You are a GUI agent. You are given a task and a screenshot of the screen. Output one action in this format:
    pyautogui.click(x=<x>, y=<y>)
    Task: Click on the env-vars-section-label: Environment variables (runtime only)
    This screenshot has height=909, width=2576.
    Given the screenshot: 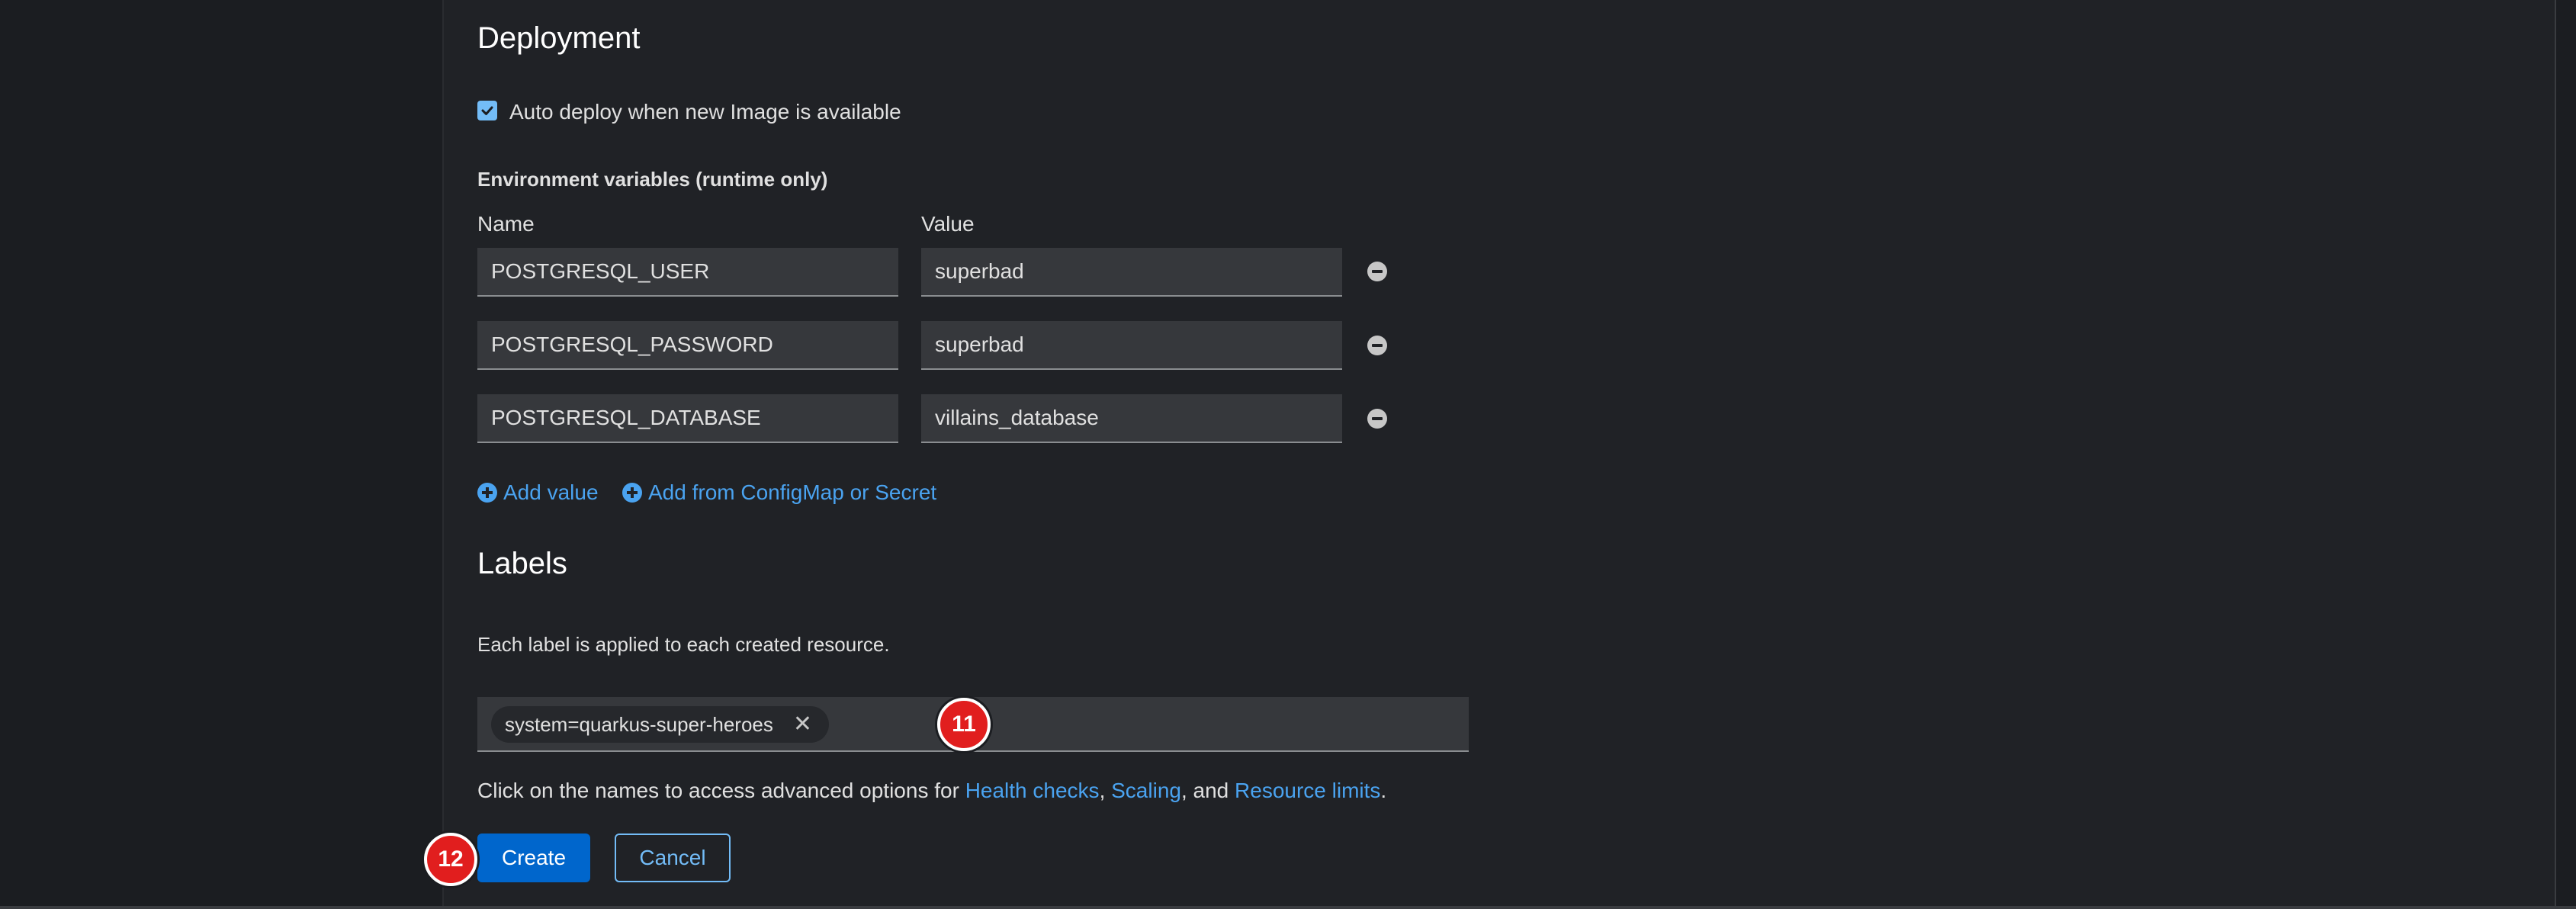 What is the action you would take?
    pyautogui.click(x=652, y=179)
    